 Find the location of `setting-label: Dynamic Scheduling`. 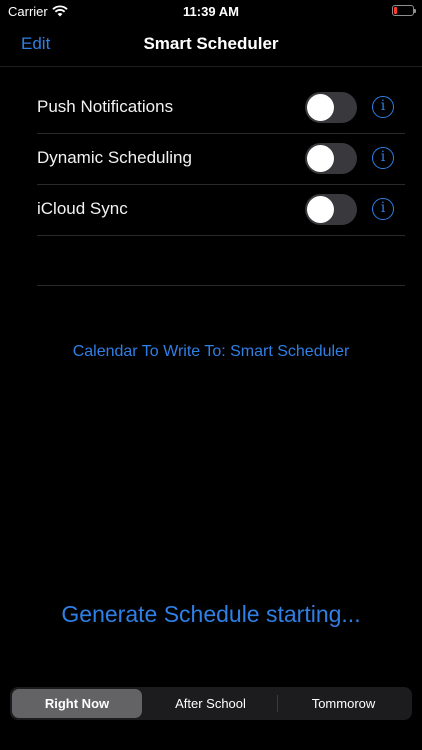

setting-label: Dynamic Scheduling is located at coordinates (114, 157).